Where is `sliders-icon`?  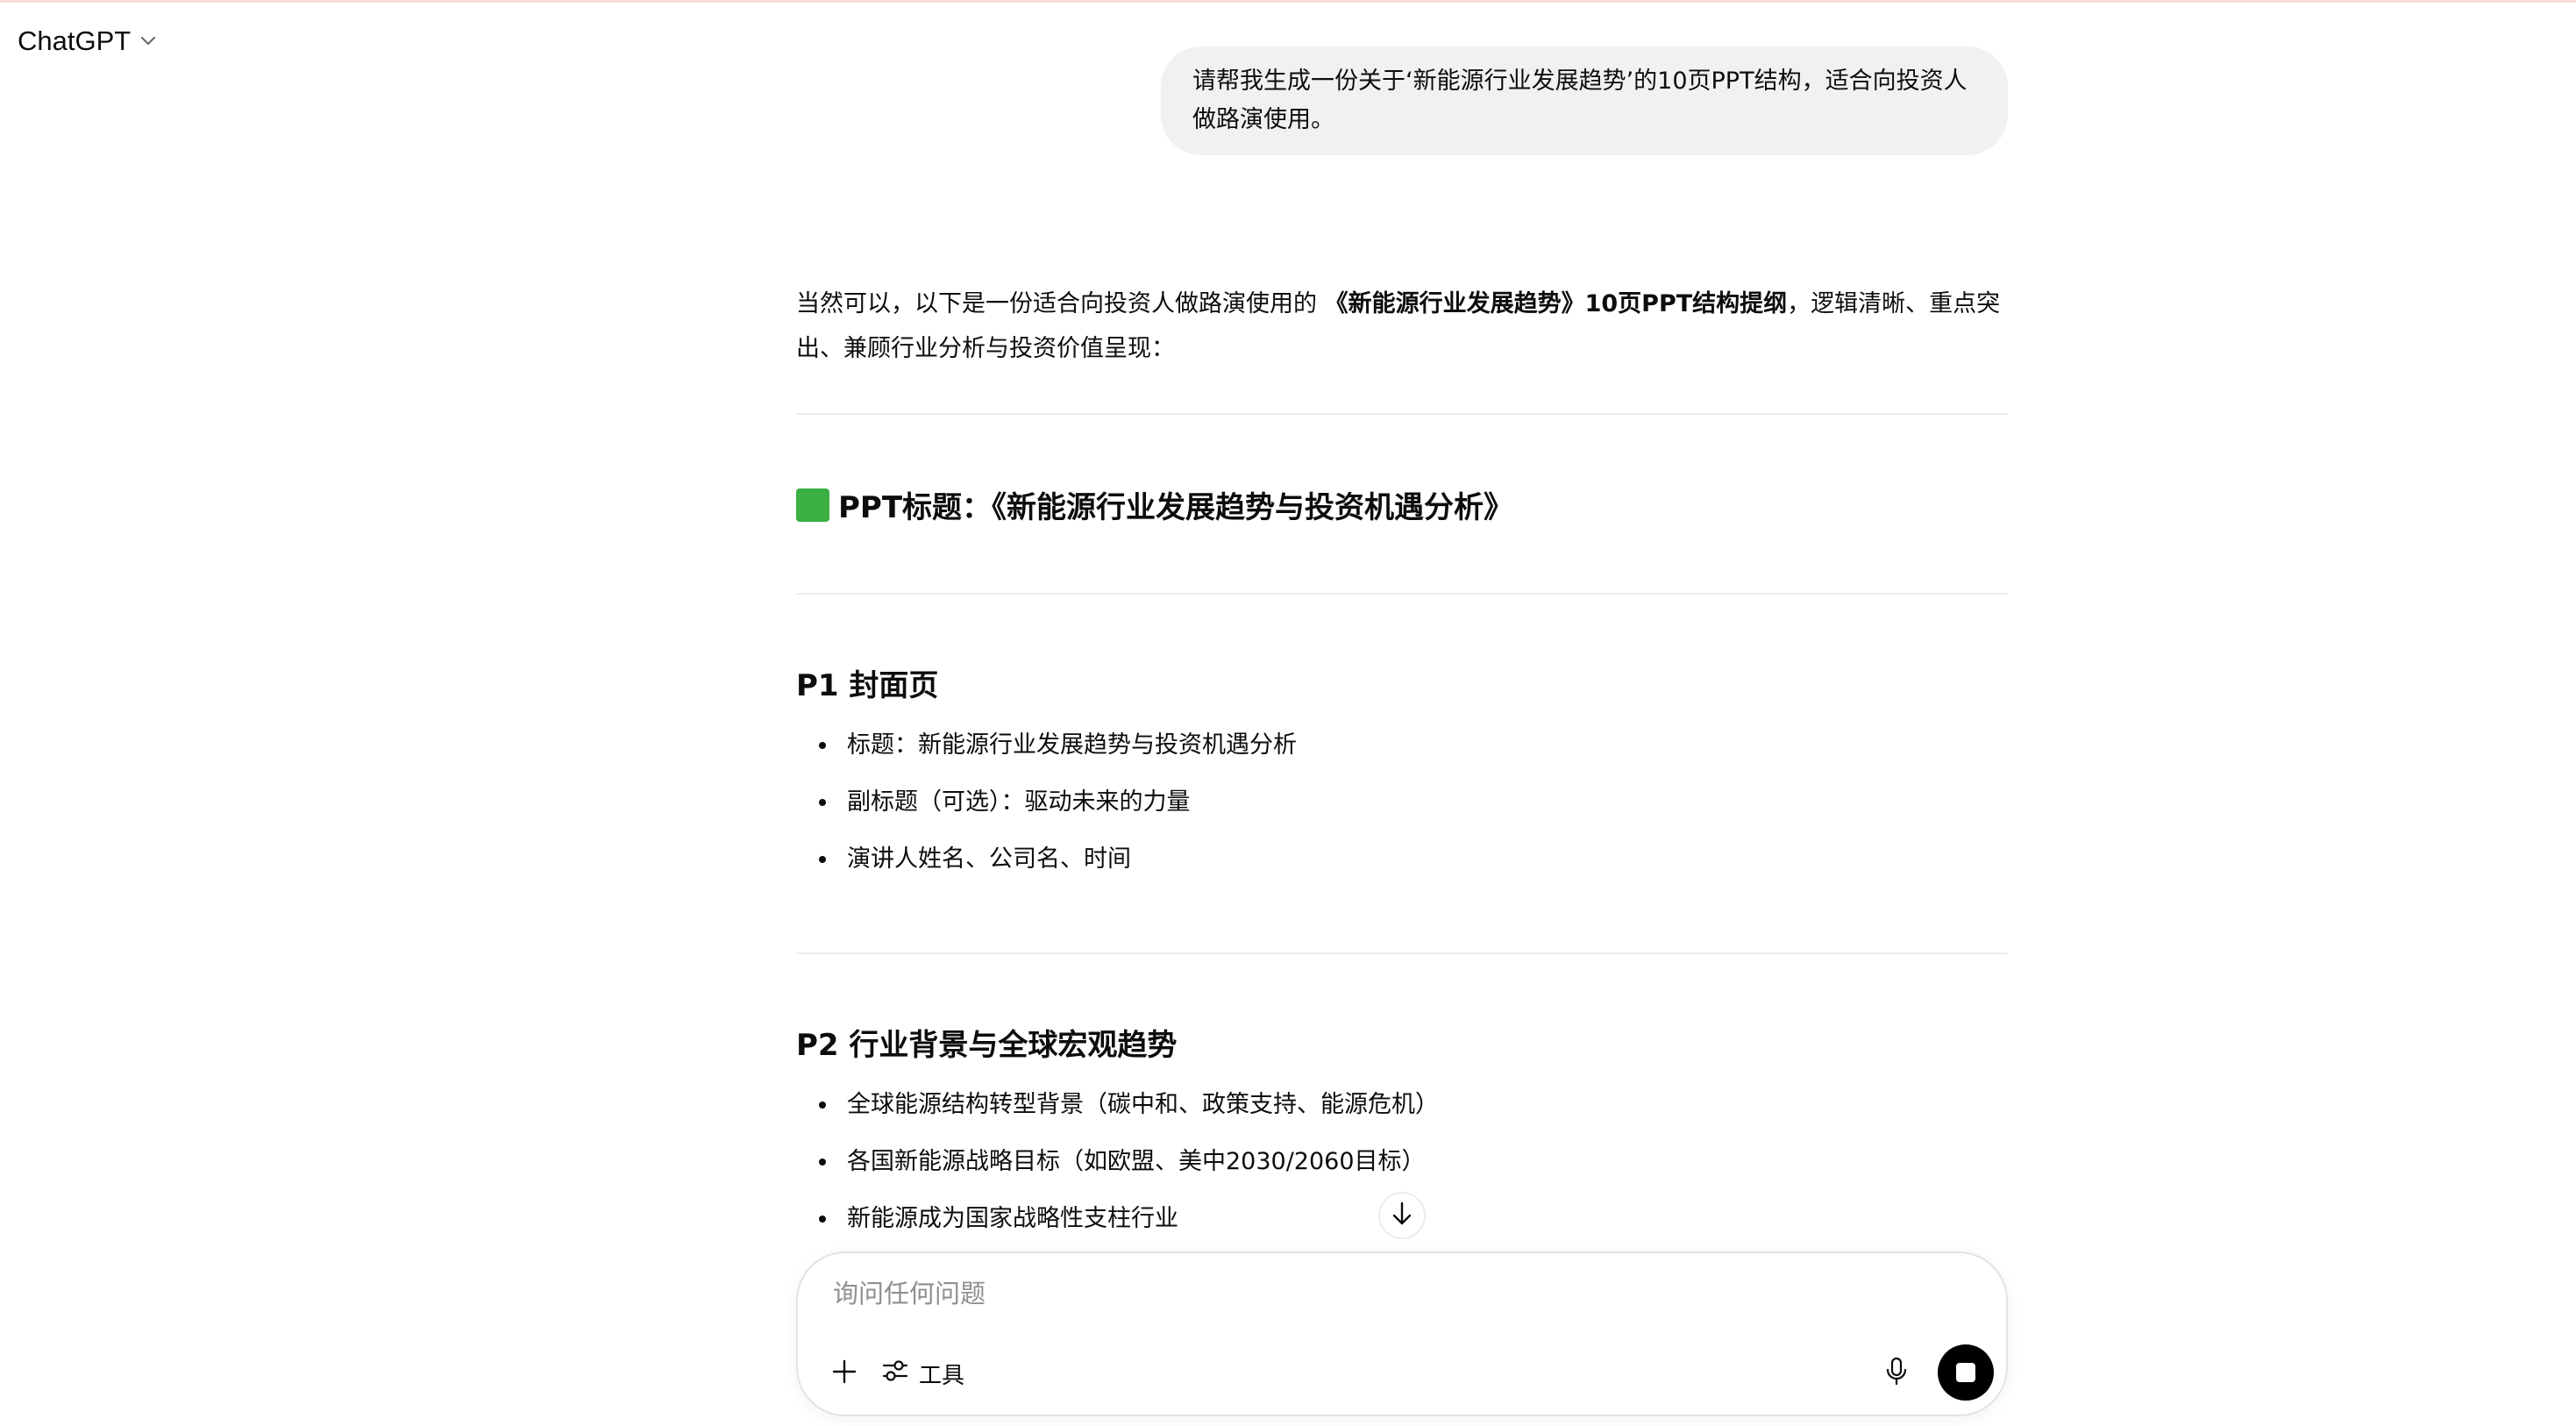 sliders-icon is located at coordinates (895, 1374).